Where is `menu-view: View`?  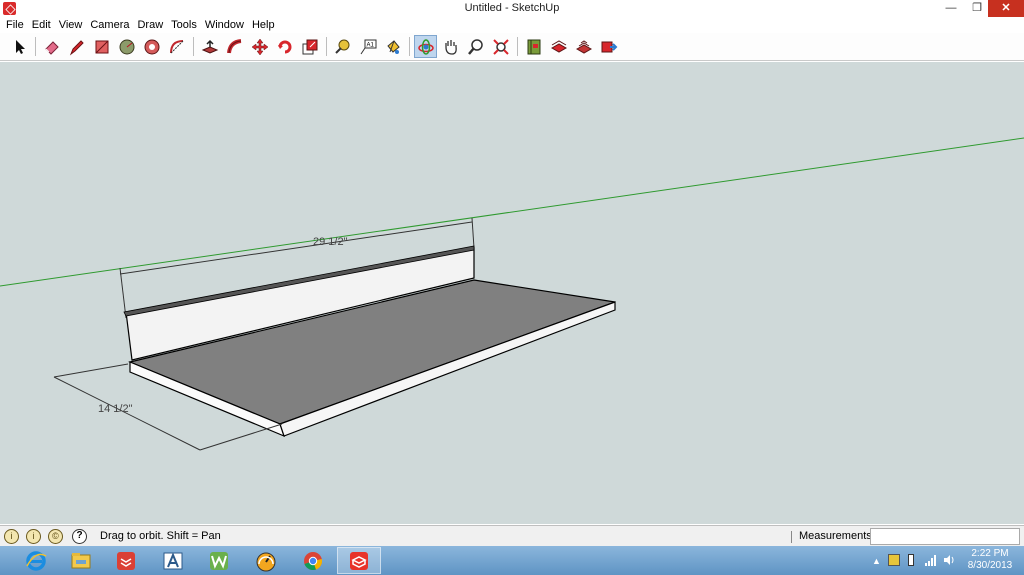
menu-view: View is located at coordinates (71, 25).